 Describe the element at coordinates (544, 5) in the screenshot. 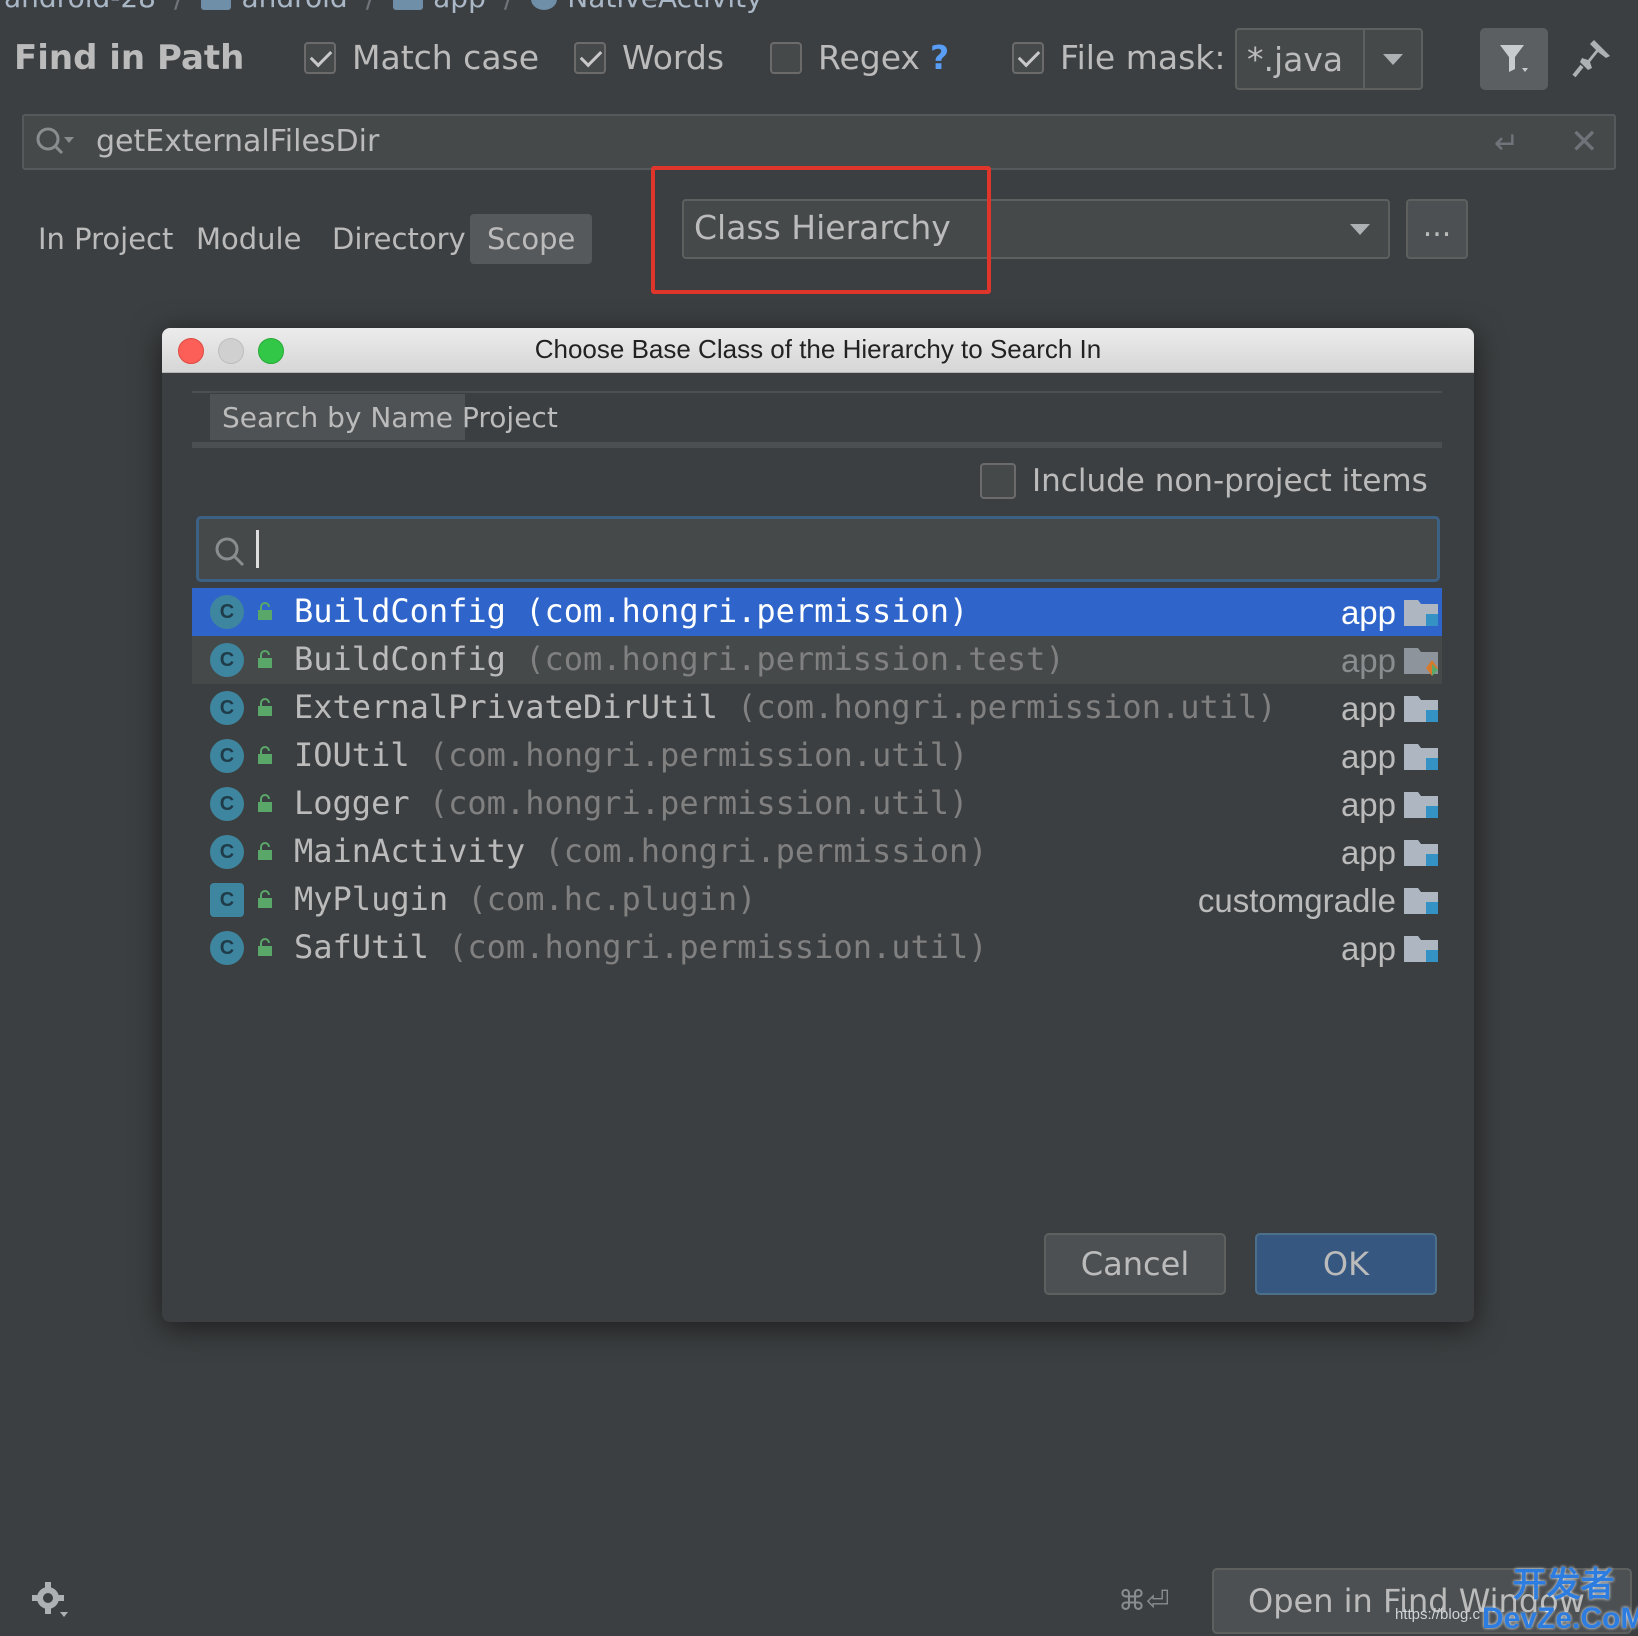

I see `class-icon` at that location.